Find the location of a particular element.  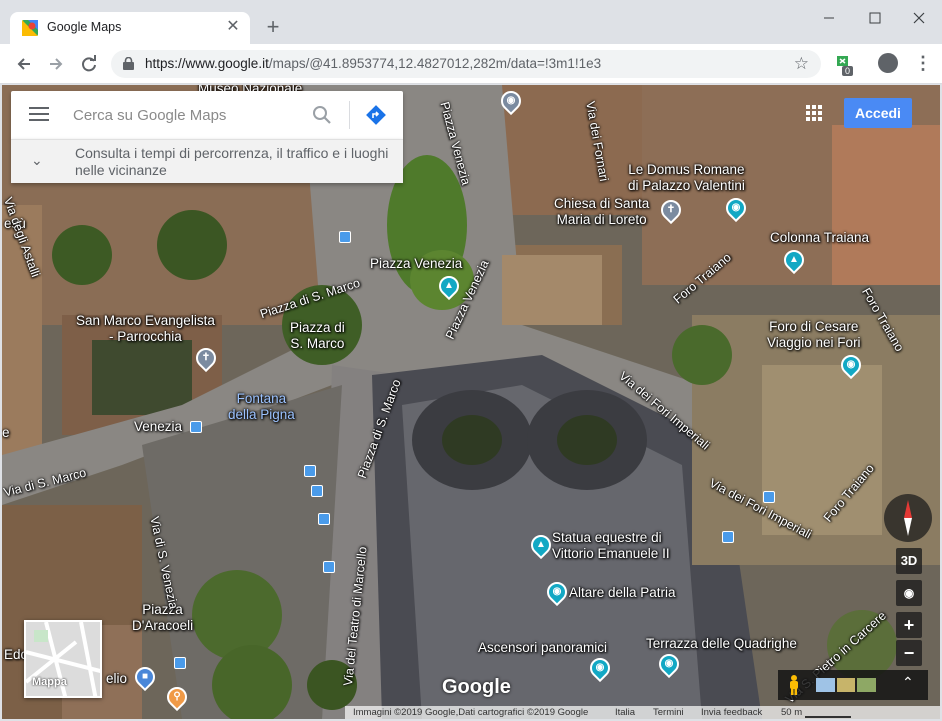

minimap-label: Mappa is located at coordinates (49, 682).